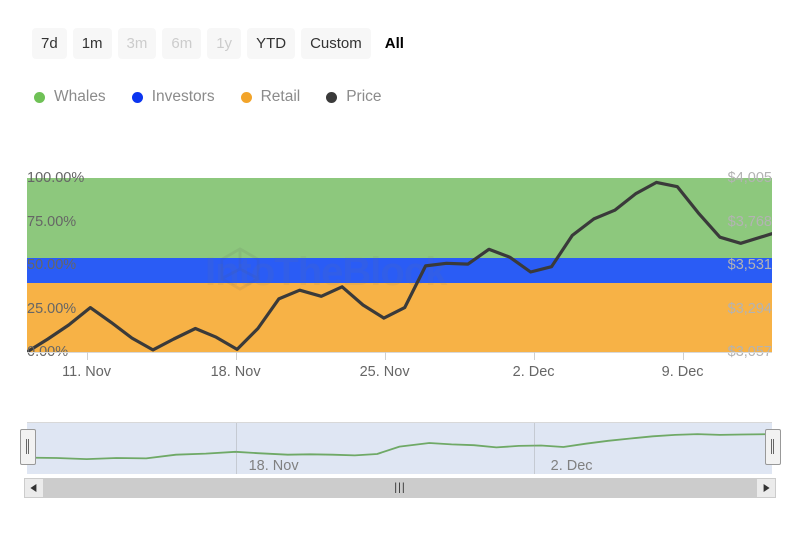 Image resolution: width=800 pixels, height=533 pixels. What do you see at coordinates (246, 97) in the screenshot?
I see `legend-dot-retail` at bounding box center [246, 97].